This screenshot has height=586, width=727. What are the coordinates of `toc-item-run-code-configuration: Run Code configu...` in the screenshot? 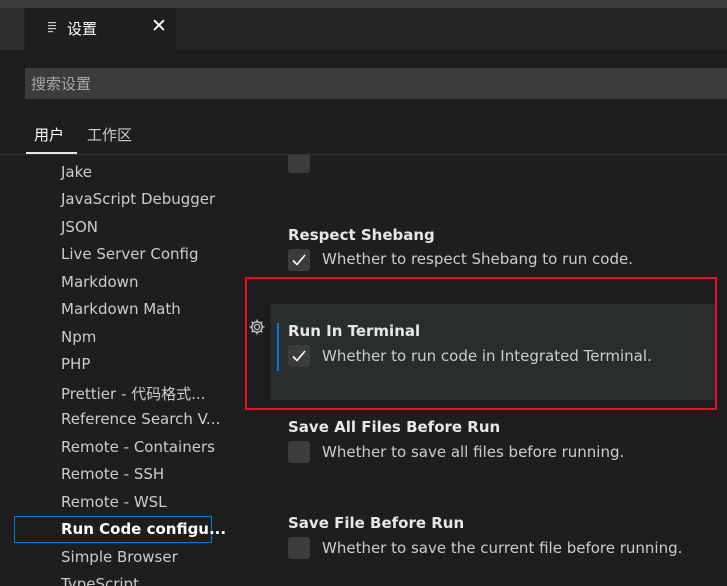 It's located at (143, 529).